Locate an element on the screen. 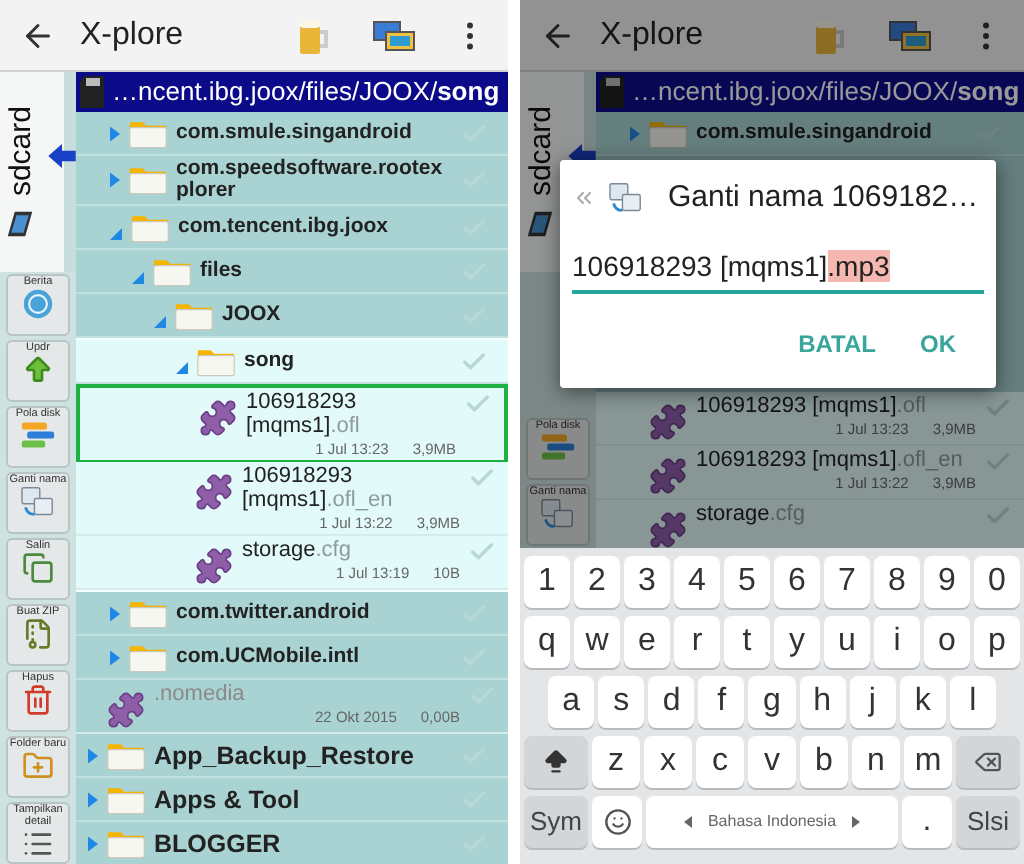  key: 1 is located at coordinates (547, 582).